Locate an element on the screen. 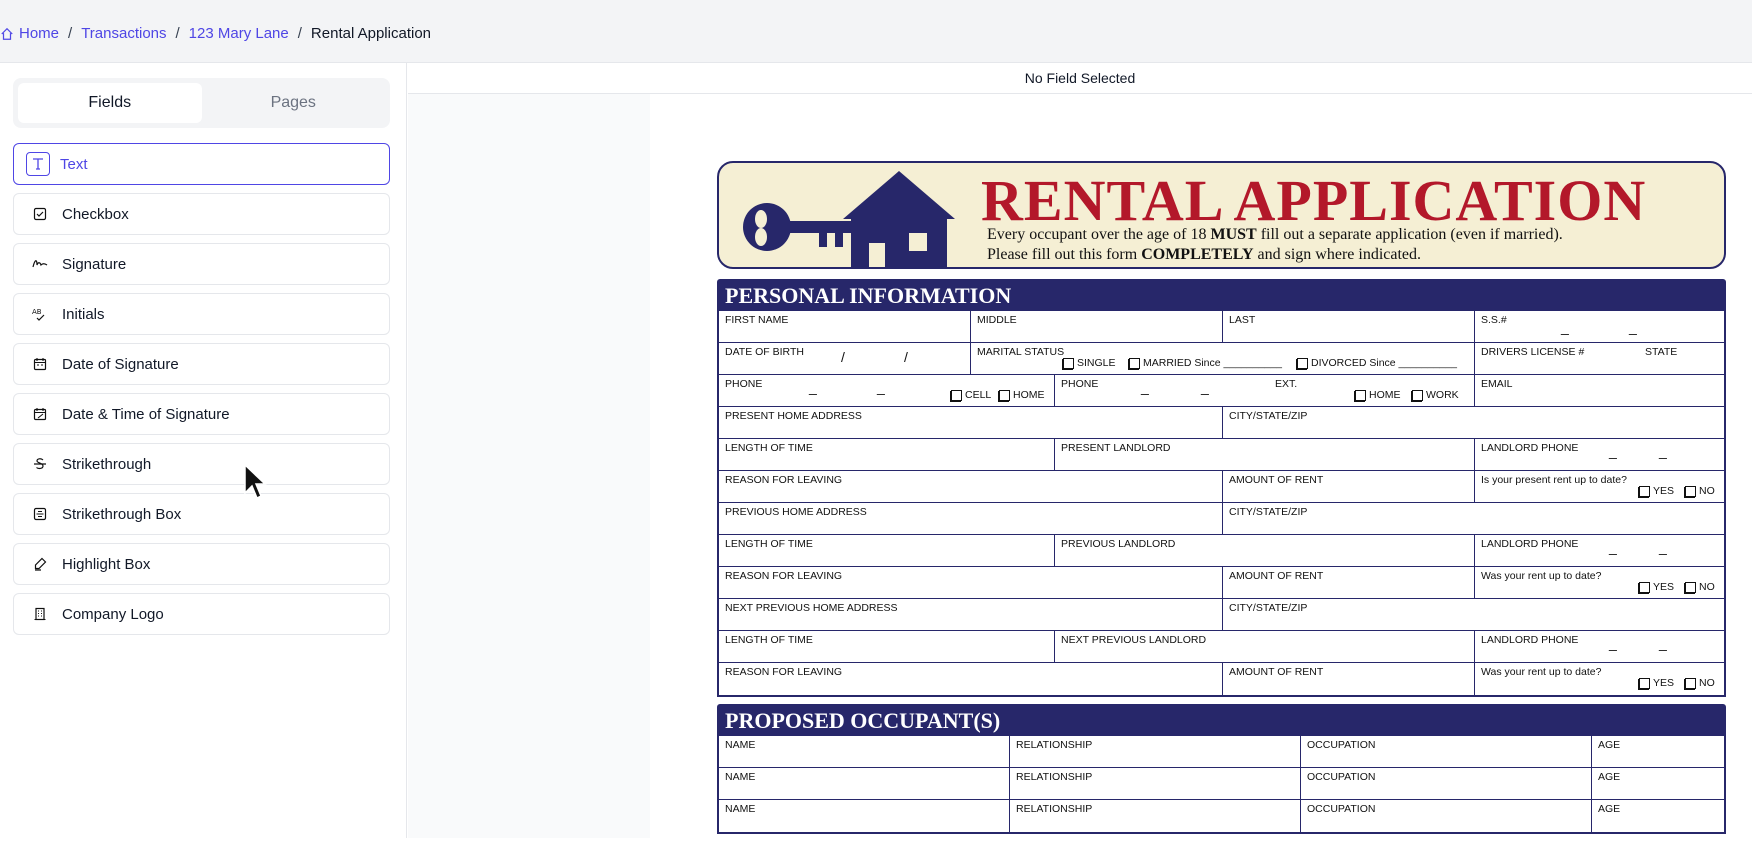  mouse-cursor-icon is located at coordinates (255, 481).